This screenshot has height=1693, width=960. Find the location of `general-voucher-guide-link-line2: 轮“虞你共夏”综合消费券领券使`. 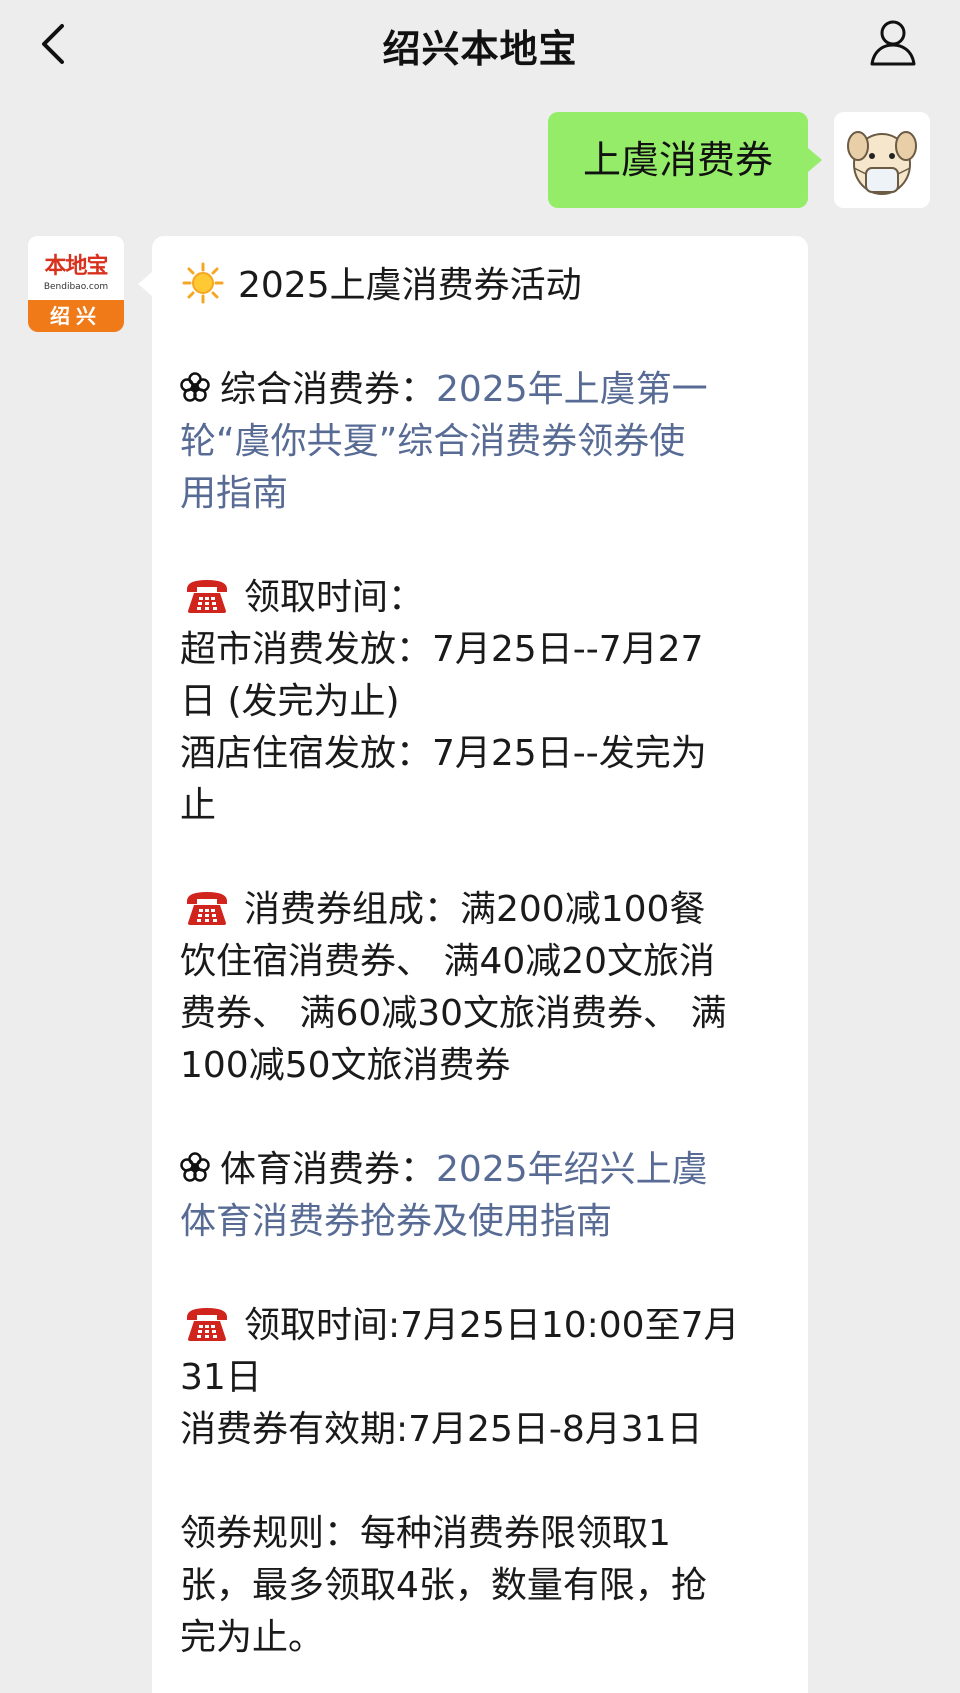

general-voucher-guide-link-line2: 轮“虞你共夏”综合消费券领券使 is located at coordinates (480, 442).